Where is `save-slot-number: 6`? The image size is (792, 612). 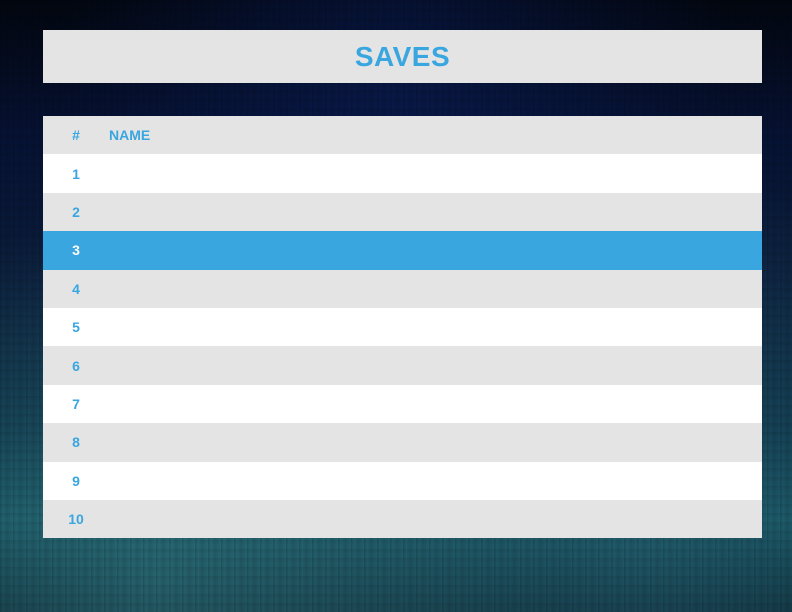 save-slot-number: 6 is located at coordinates (76, 365).